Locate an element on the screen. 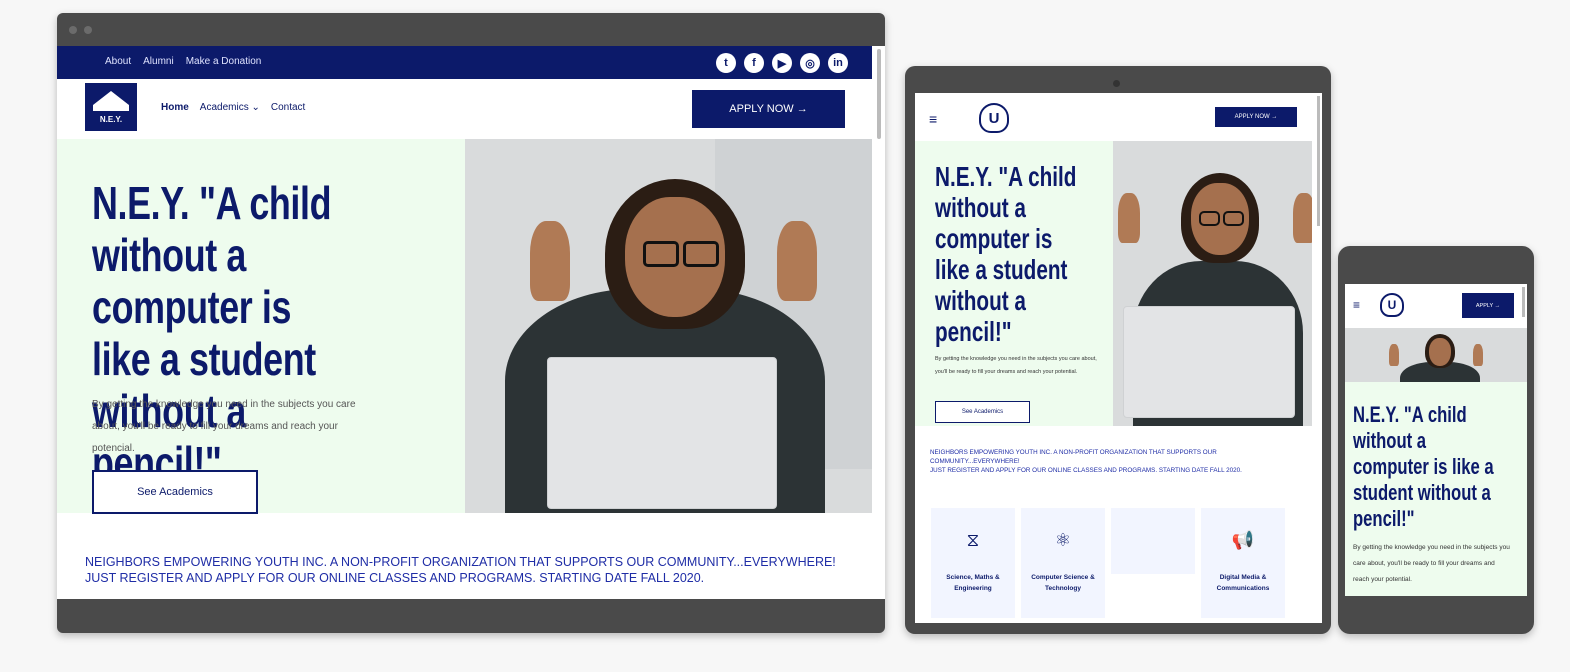 The height and width of the screenshot is (672, 1570). alumni-link: Alumni is located at coordinates (158, 61).